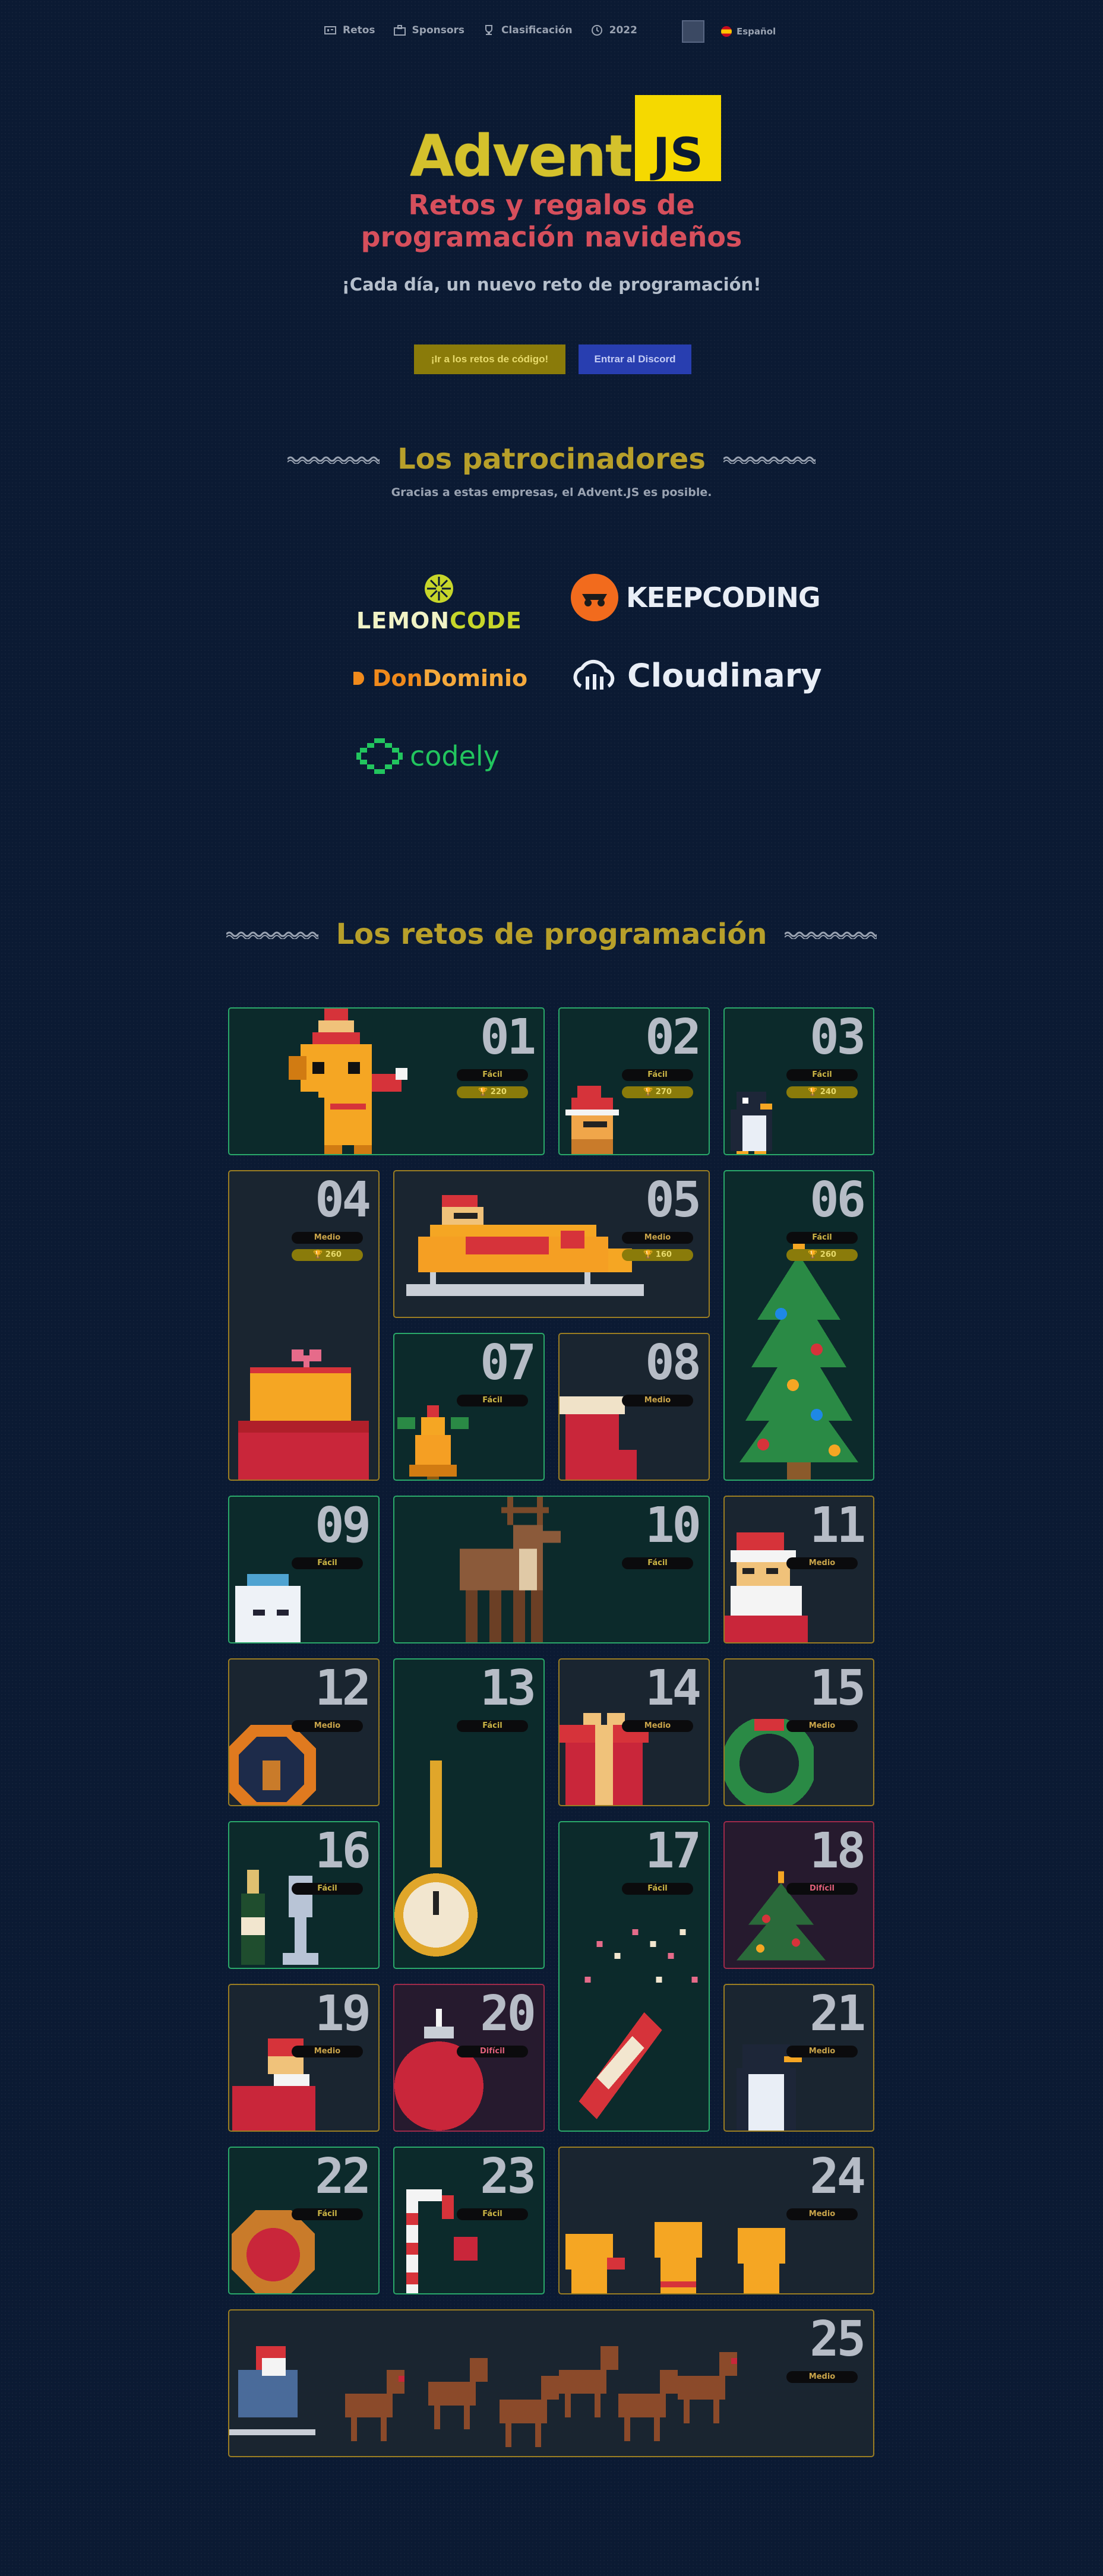 This screenshot has width=1103, height=2576. Describe the element at coordinates (527, 30) in the screenshot. I see `nav-item-clasificacion: Clasificación` at that location.